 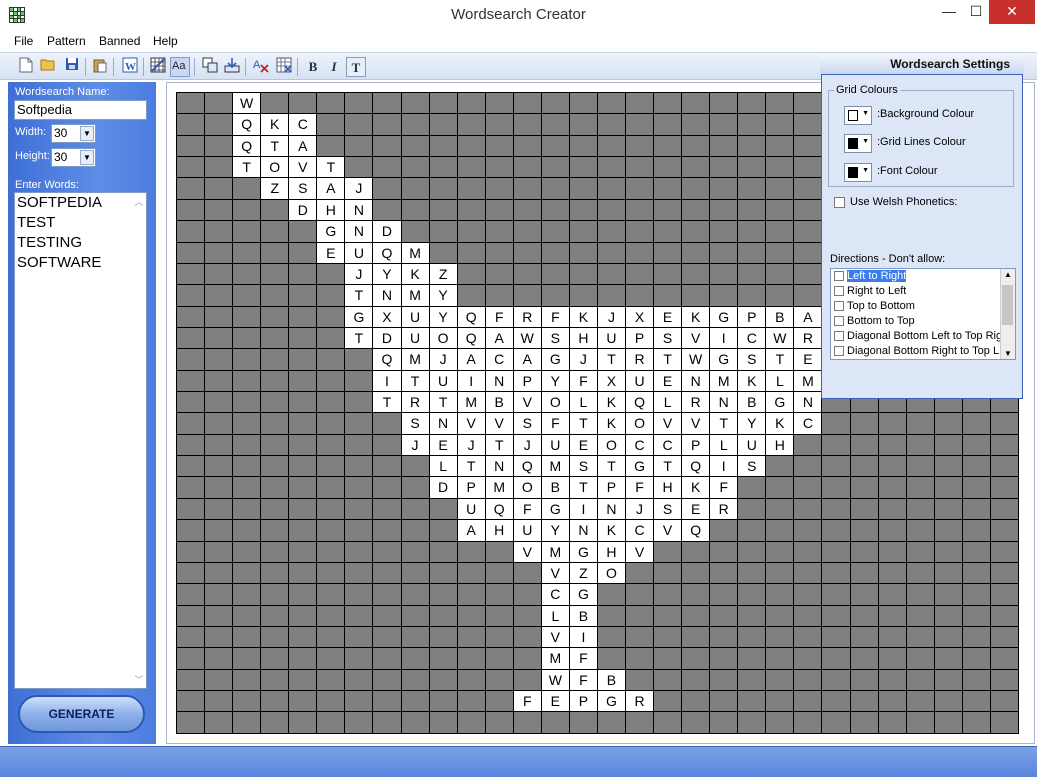 I want to click on direction-item: Diagonal Bottom Right to Top L, so click(x=923, y=351).